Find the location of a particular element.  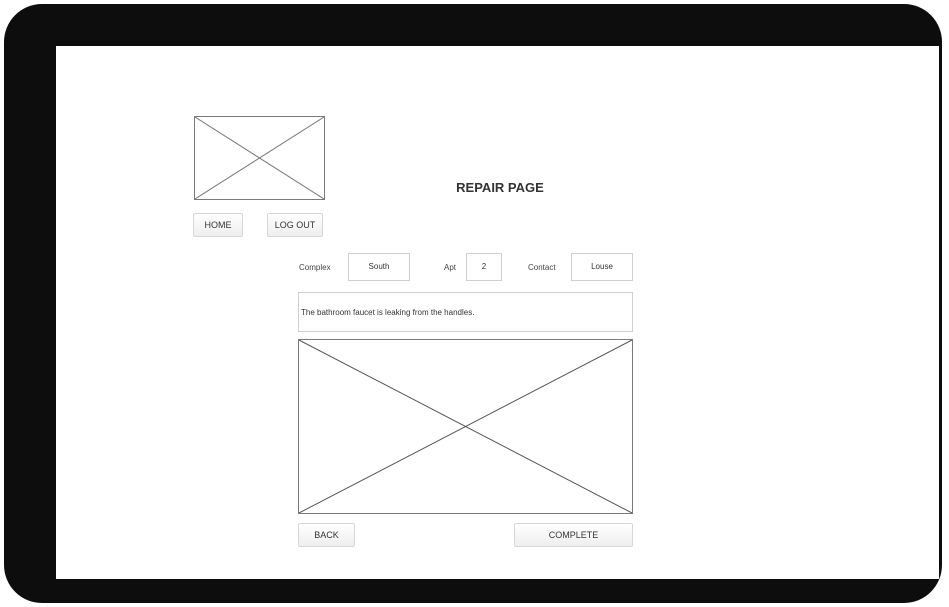

contact-field: Louse is located at coordinates (602, 267).